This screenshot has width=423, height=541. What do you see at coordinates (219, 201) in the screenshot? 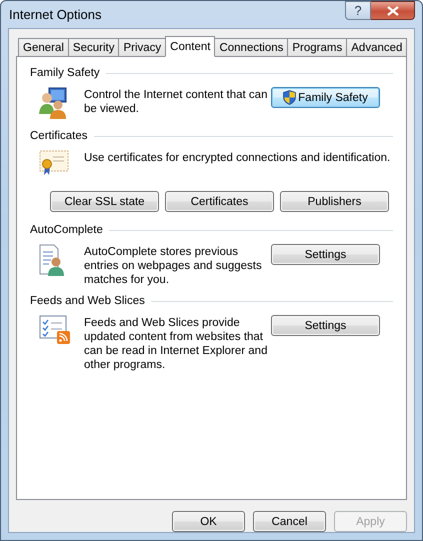
I see `section-button: Certificates` at bounding box center [219, 201].